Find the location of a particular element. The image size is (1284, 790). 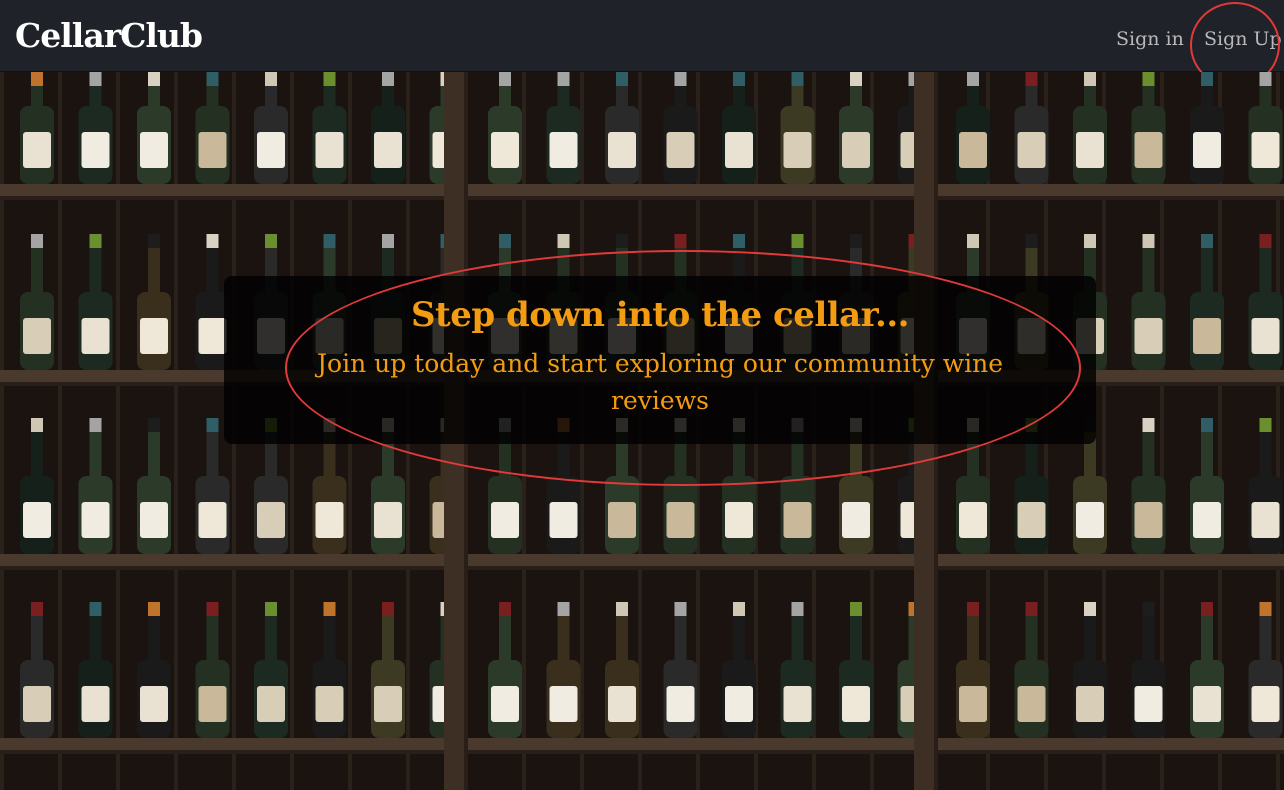

brand-logo: CellarClub is located at coordinates (109, 36).